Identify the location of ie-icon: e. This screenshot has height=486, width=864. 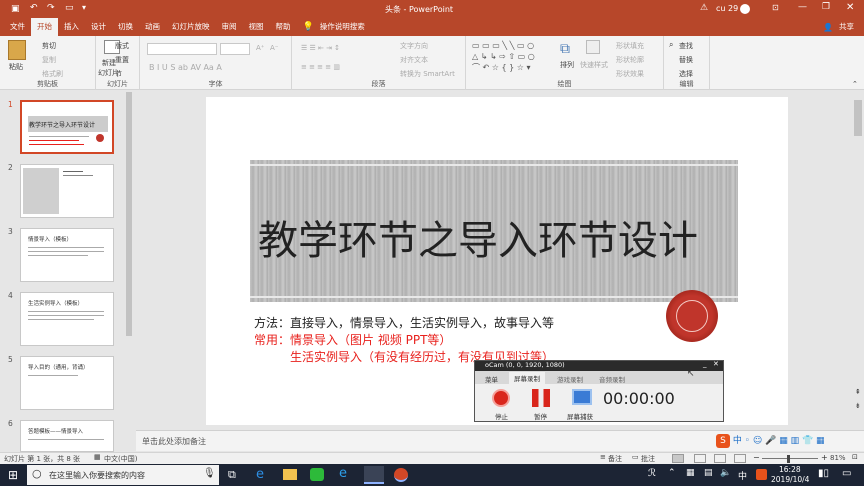
(343, 473).